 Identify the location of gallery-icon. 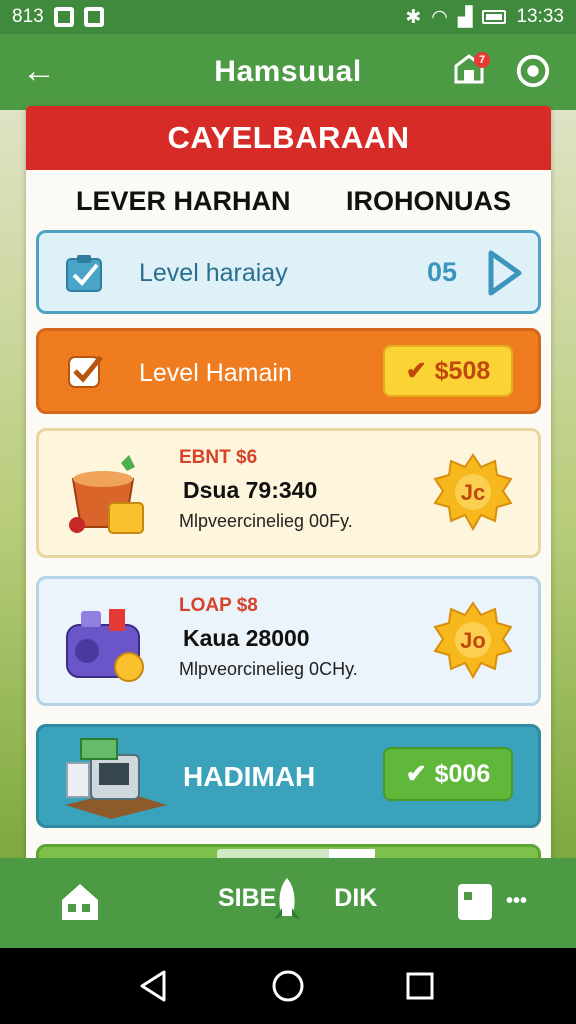
(93, 17).